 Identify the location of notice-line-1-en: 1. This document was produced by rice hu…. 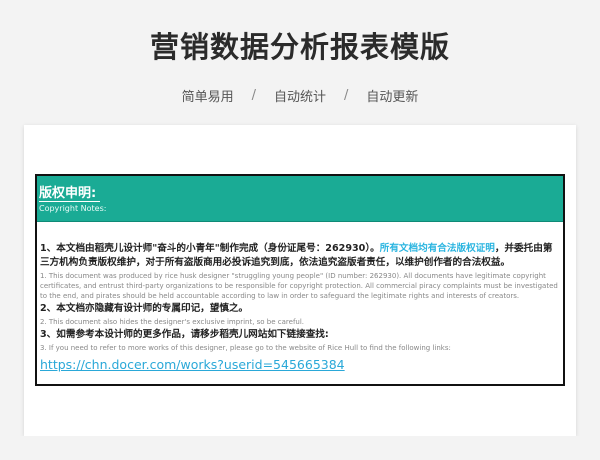
(299, 286).